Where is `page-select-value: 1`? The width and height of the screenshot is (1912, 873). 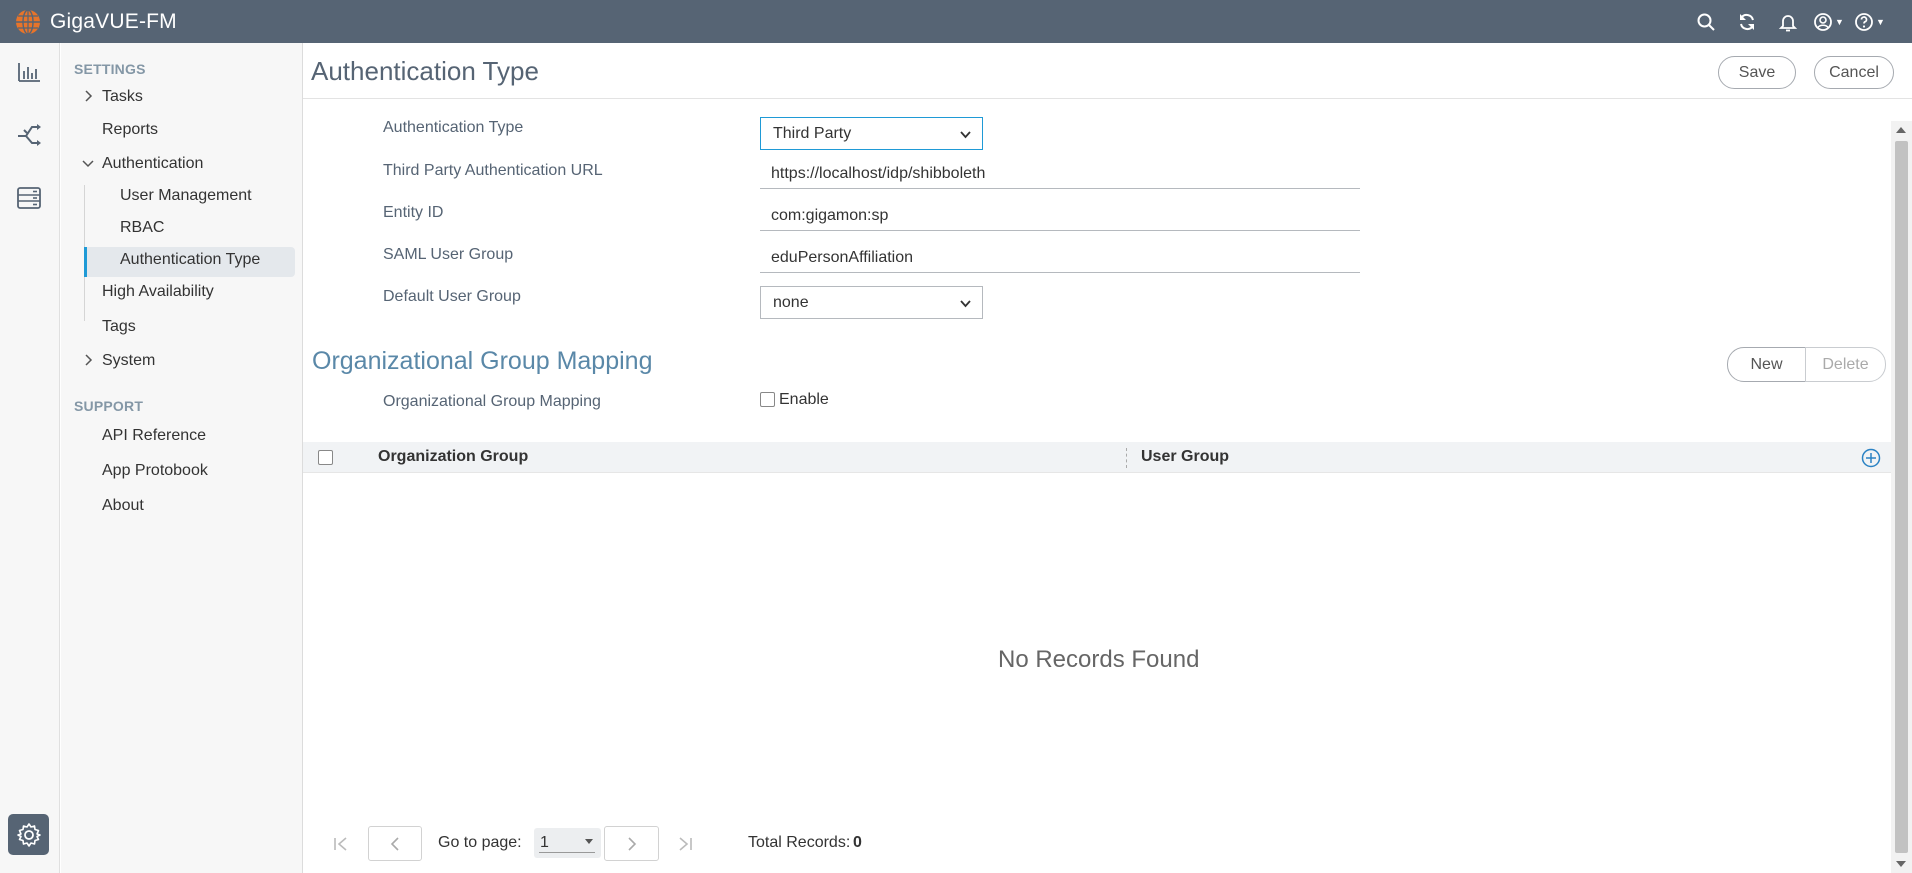 page-select-value: 1 is located at coordinates (544, 842).